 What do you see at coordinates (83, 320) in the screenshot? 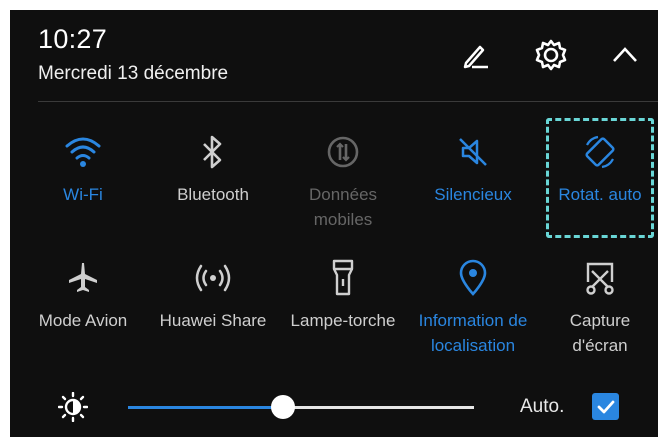
I see `tile-label: Mode Avion` at bounding box center [83, 320].